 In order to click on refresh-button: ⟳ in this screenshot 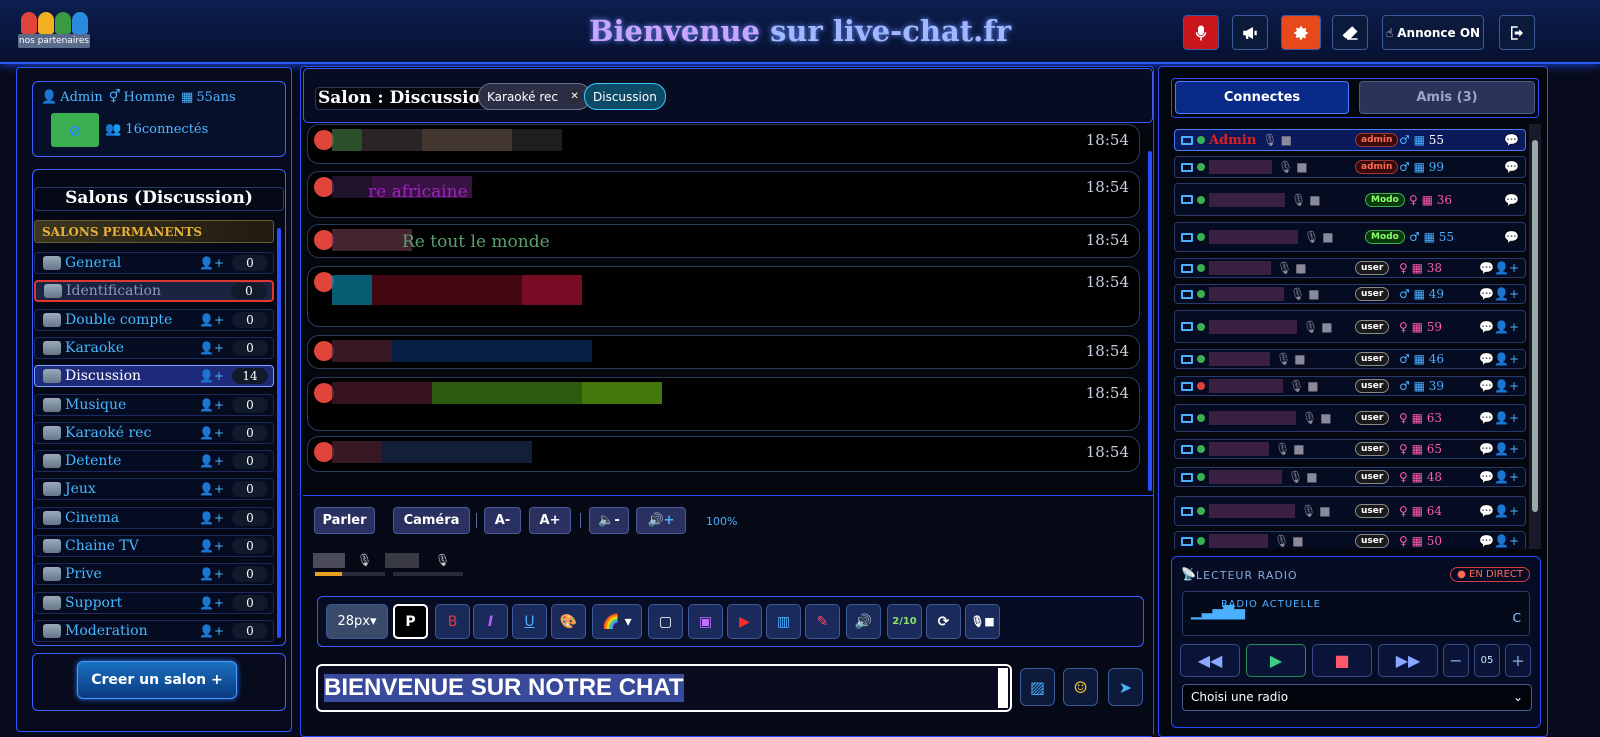, I will do `click(943, 621)`.